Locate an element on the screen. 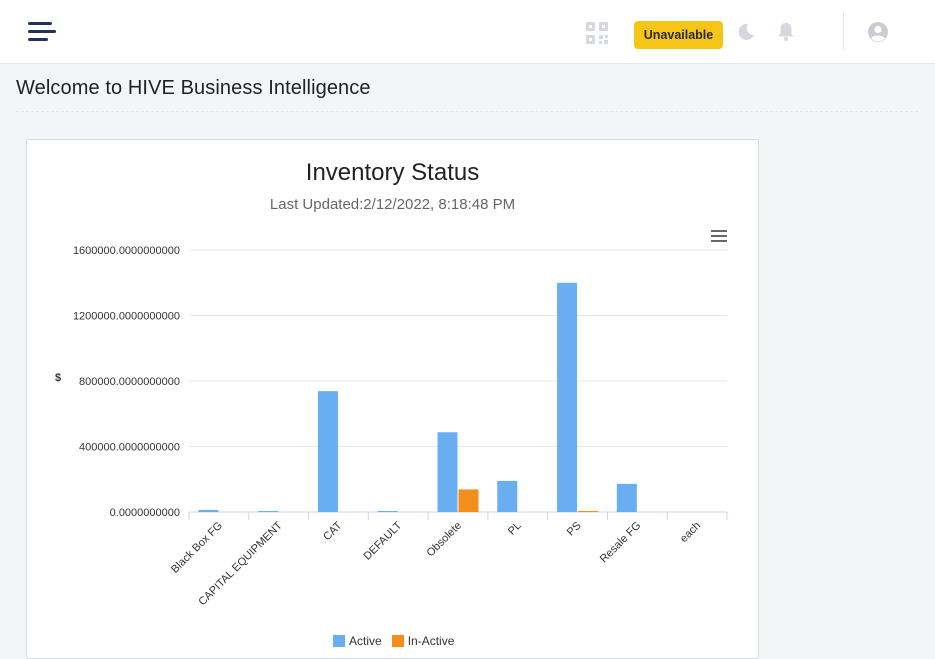  legend-item: Active is located at coordinates (357, 641).